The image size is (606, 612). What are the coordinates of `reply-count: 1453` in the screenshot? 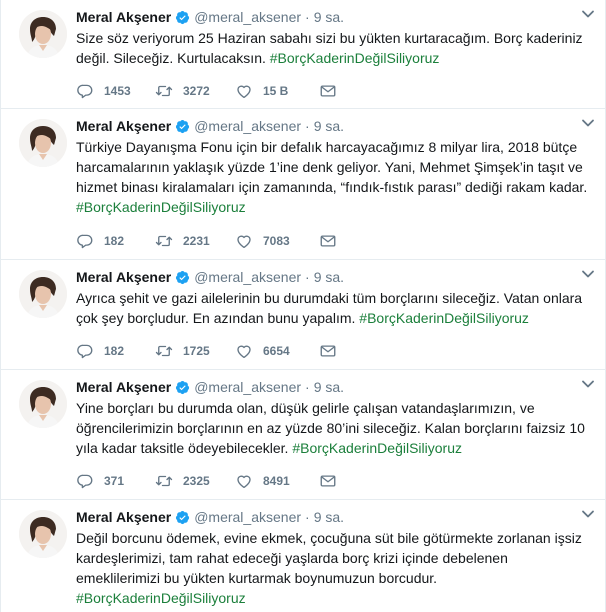 It's located at (117, 91).